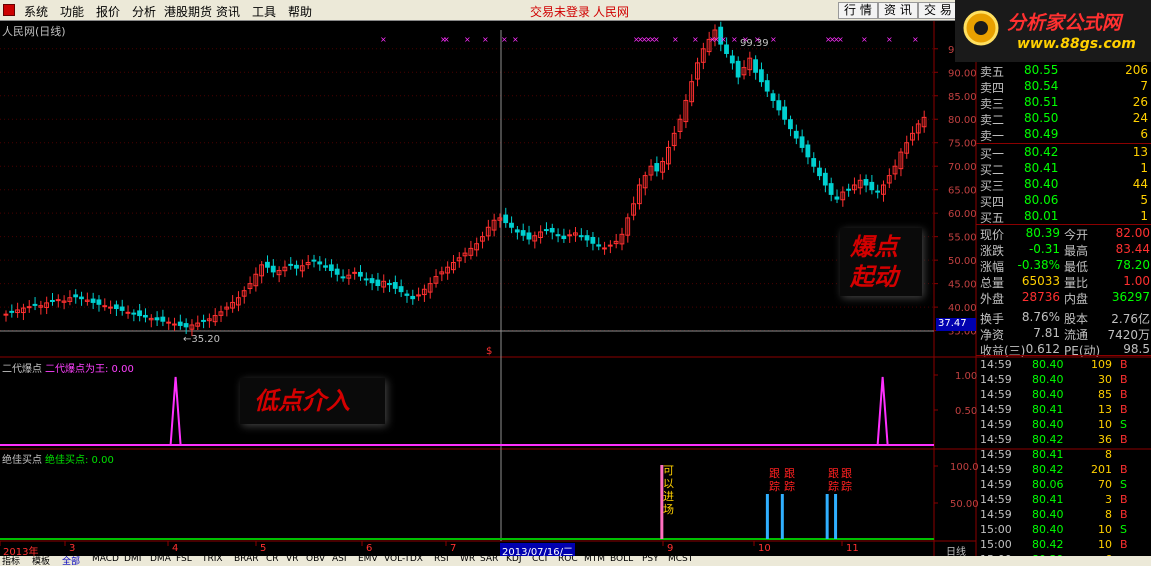  Describe the element at coordinates (962, 120) in the screenshot. I see `price-tick-label: 80.00` at that location.